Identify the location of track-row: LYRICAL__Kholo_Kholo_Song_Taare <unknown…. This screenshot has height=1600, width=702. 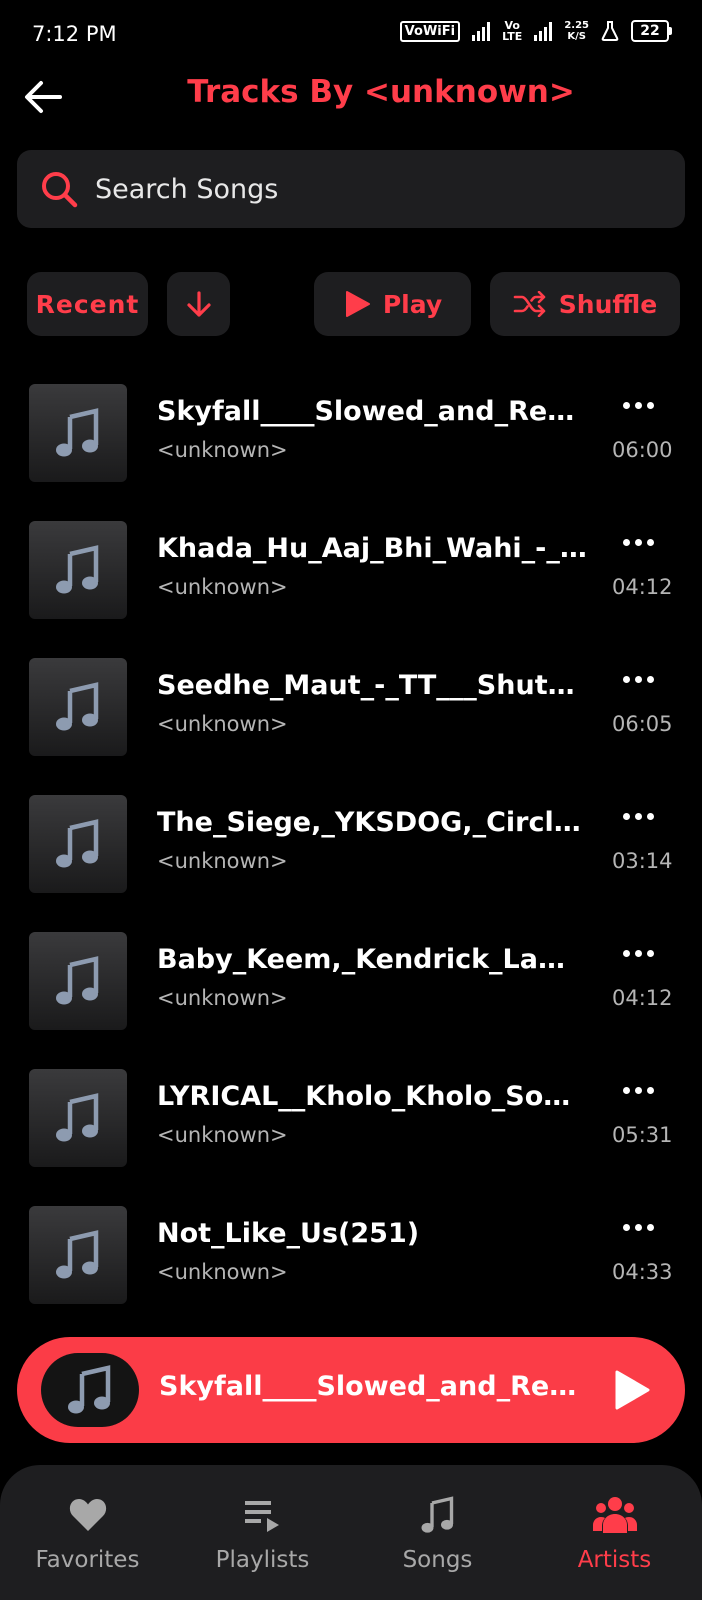
(351, 1127).